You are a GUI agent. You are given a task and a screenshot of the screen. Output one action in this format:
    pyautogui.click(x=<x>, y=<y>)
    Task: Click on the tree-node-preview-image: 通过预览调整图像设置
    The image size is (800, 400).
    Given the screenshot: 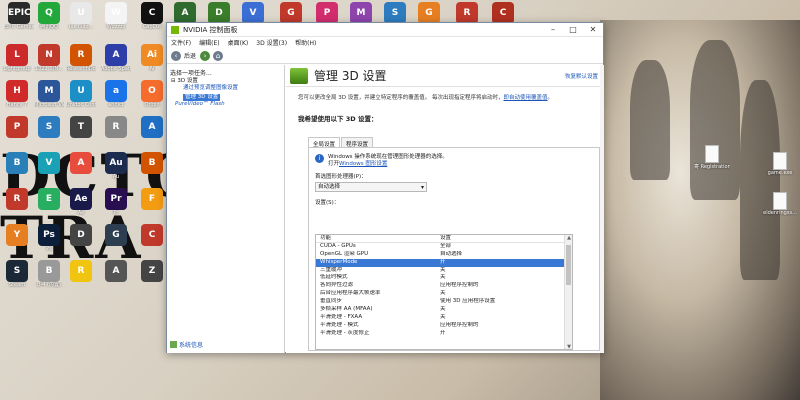 What is the action you would take?
    pyautogui.click(x=227, y=88)
    